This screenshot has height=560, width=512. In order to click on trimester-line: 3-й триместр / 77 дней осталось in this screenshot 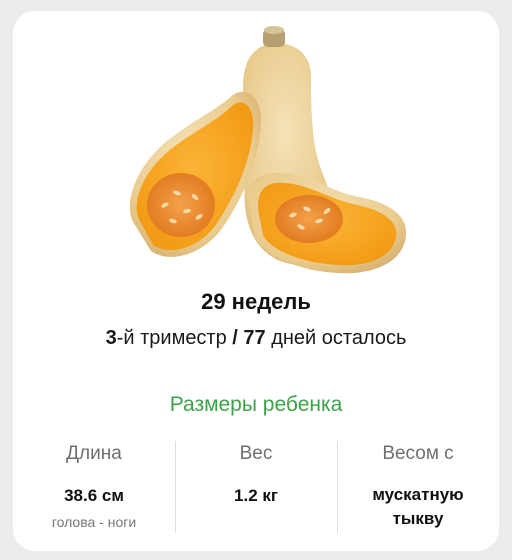, I will do `click(256, 338)`.